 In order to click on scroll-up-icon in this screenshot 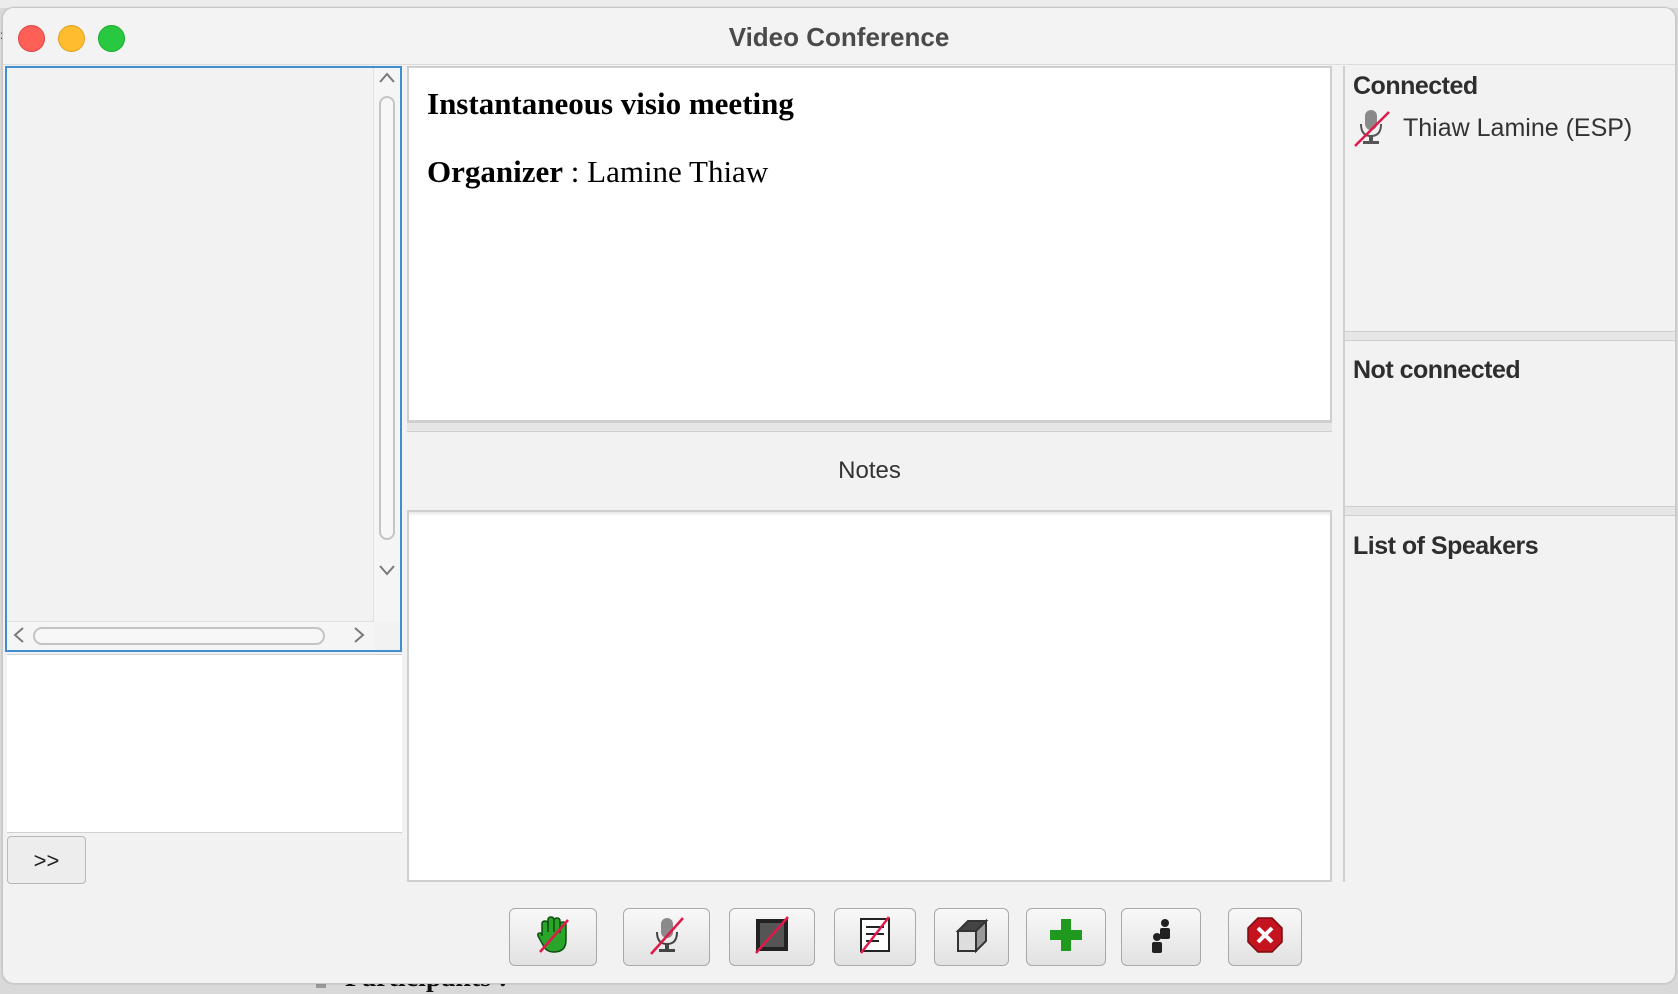, I will do `click(387, 80)`.